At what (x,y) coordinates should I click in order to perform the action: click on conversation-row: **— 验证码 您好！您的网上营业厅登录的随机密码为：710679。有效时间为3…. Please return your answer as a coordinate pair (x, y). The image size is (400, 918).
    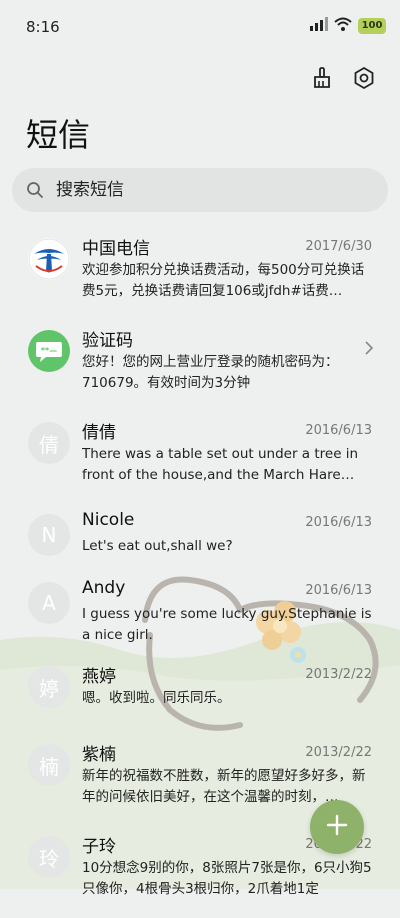
    Looking at the image, I should click on (200, 366).